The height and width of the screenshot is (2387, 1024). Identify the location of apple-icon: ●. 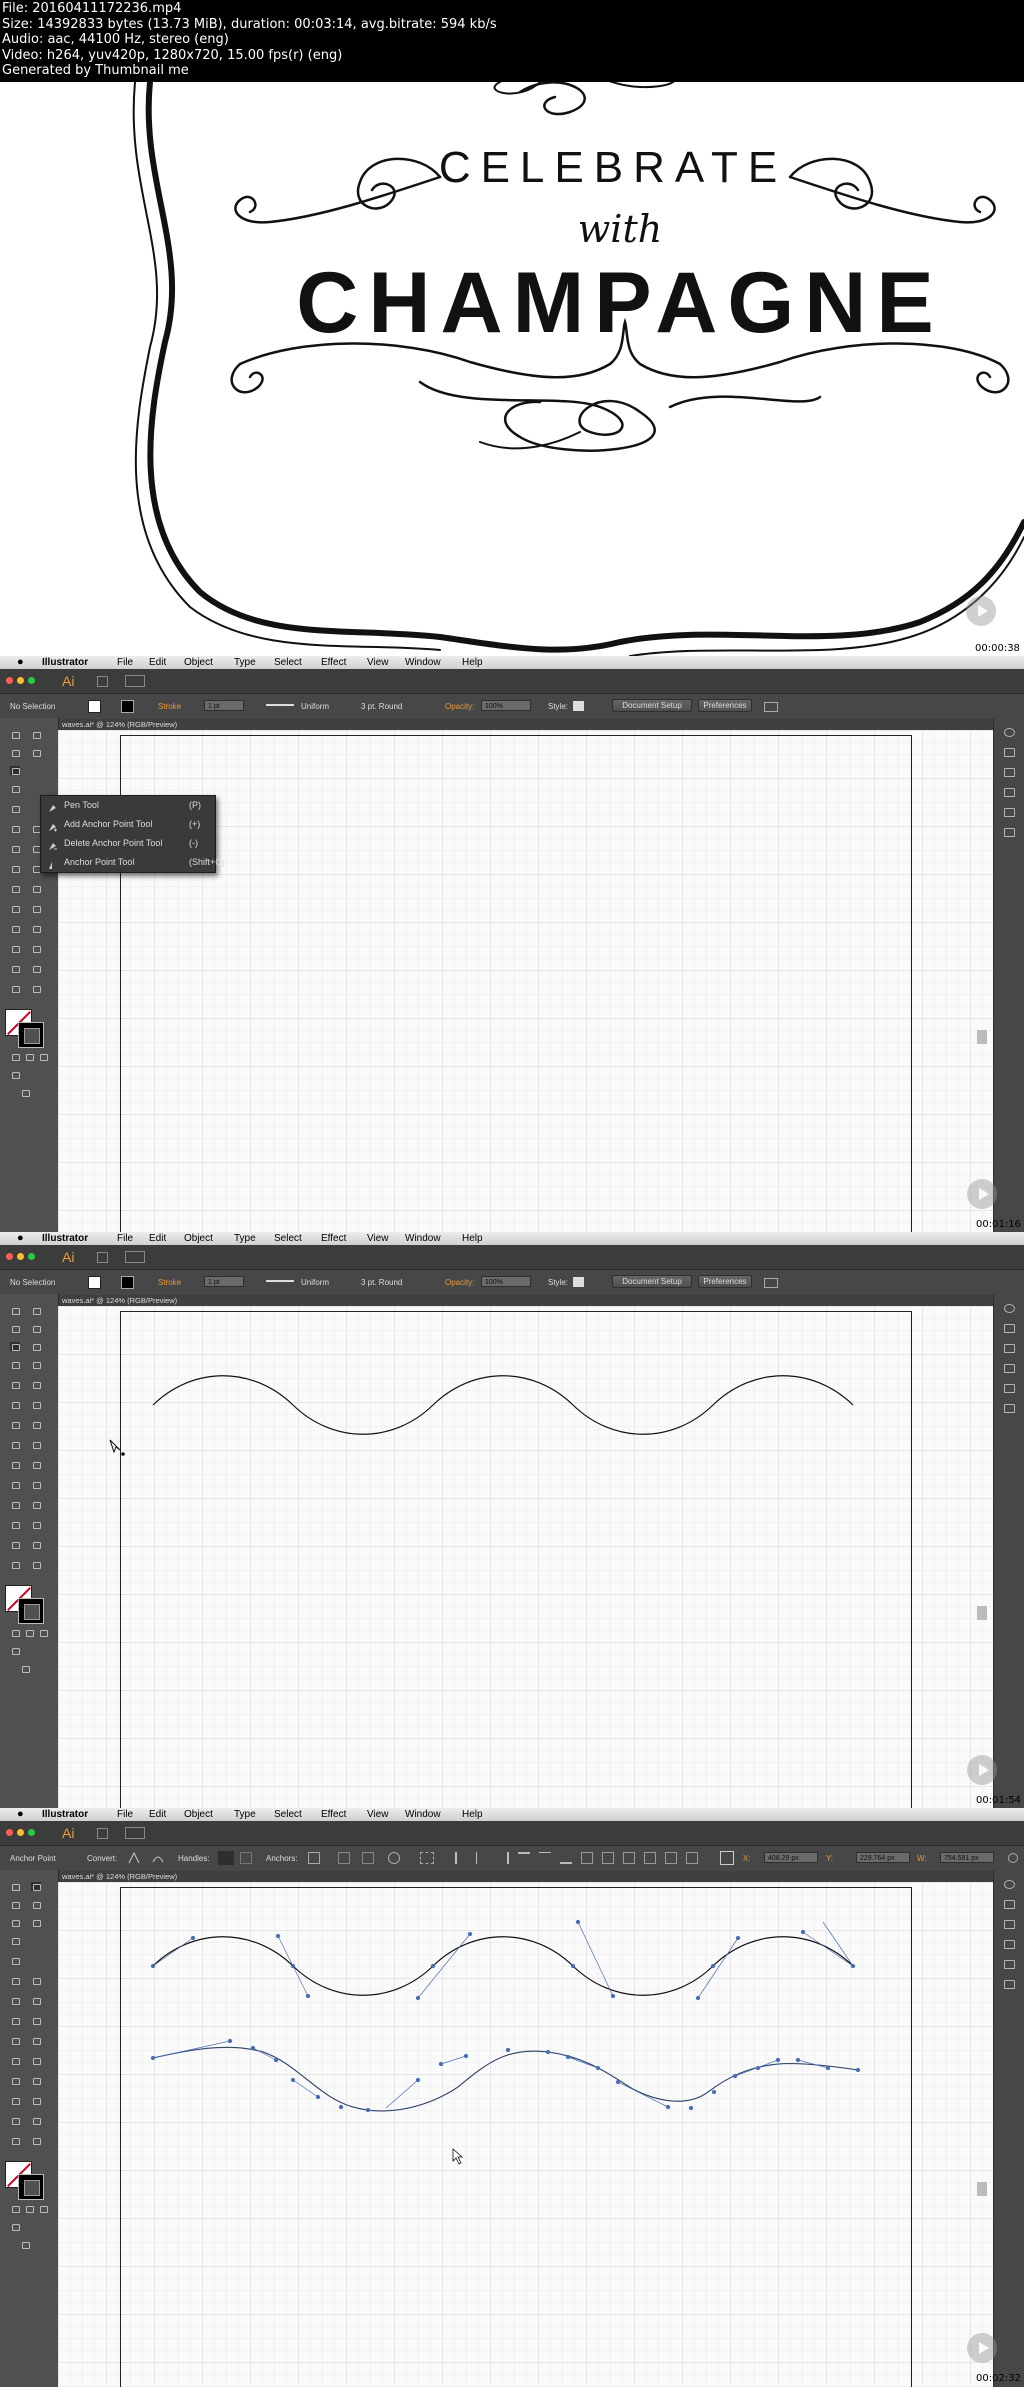
(20, 1238).